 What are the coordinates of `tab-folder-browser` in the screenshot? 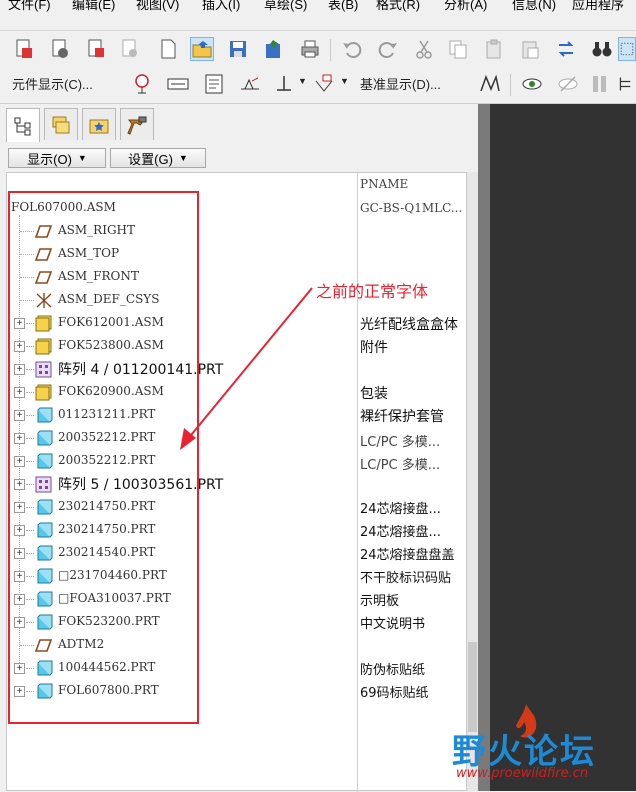 It's located at (61, 124).